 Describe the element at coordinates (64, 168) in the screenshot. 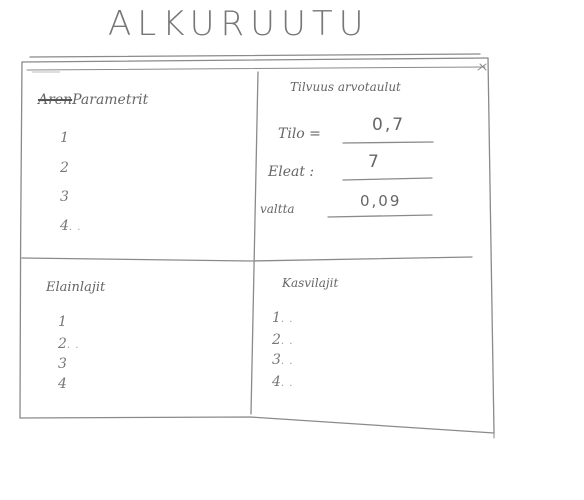

I see `parameter-item-2: 2` at that location.